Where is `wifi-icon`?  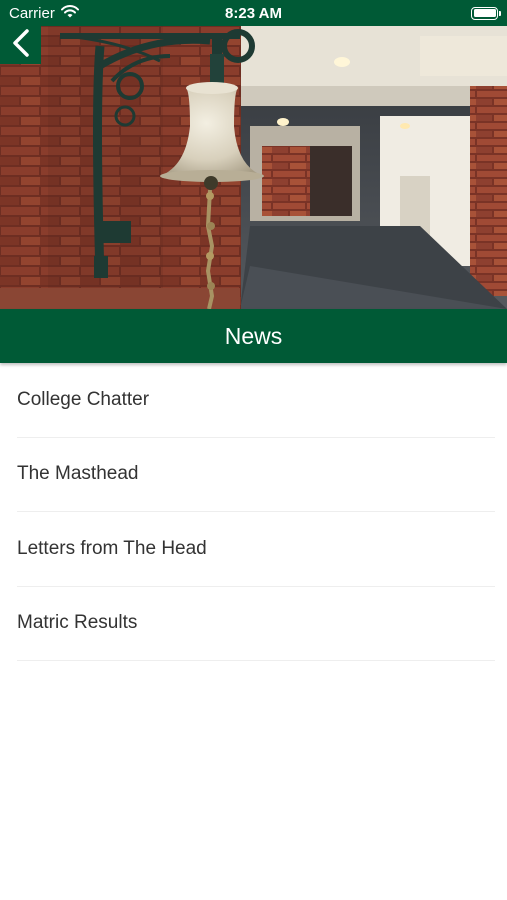 wifi-icon is located at coordinates (69, 13).